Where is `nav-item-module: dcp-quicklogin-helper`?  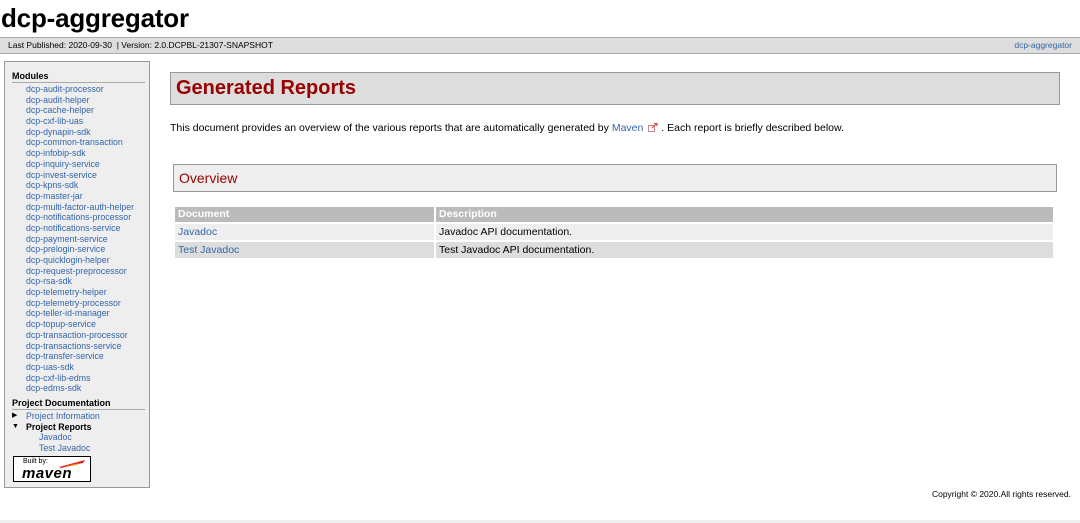
nav-item-module: dcp-quicklogin-helper is located at coordinates (78, 260).